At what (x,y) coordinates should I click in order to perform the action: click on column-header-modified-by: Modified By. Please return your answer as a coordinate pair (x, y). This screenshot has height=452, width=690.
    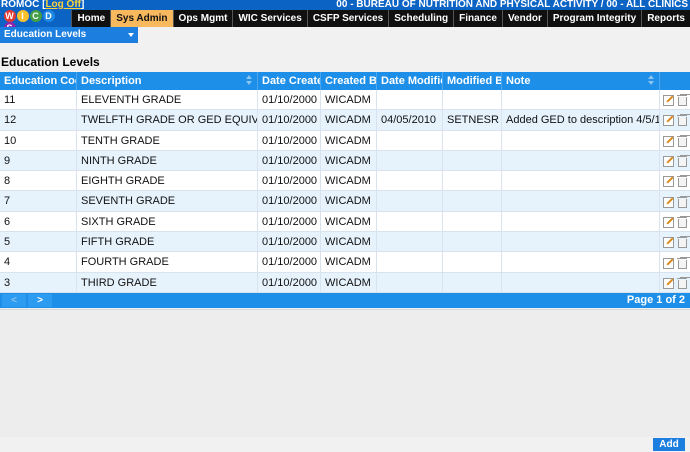
    Looking at the image, I should click on (472, 81).